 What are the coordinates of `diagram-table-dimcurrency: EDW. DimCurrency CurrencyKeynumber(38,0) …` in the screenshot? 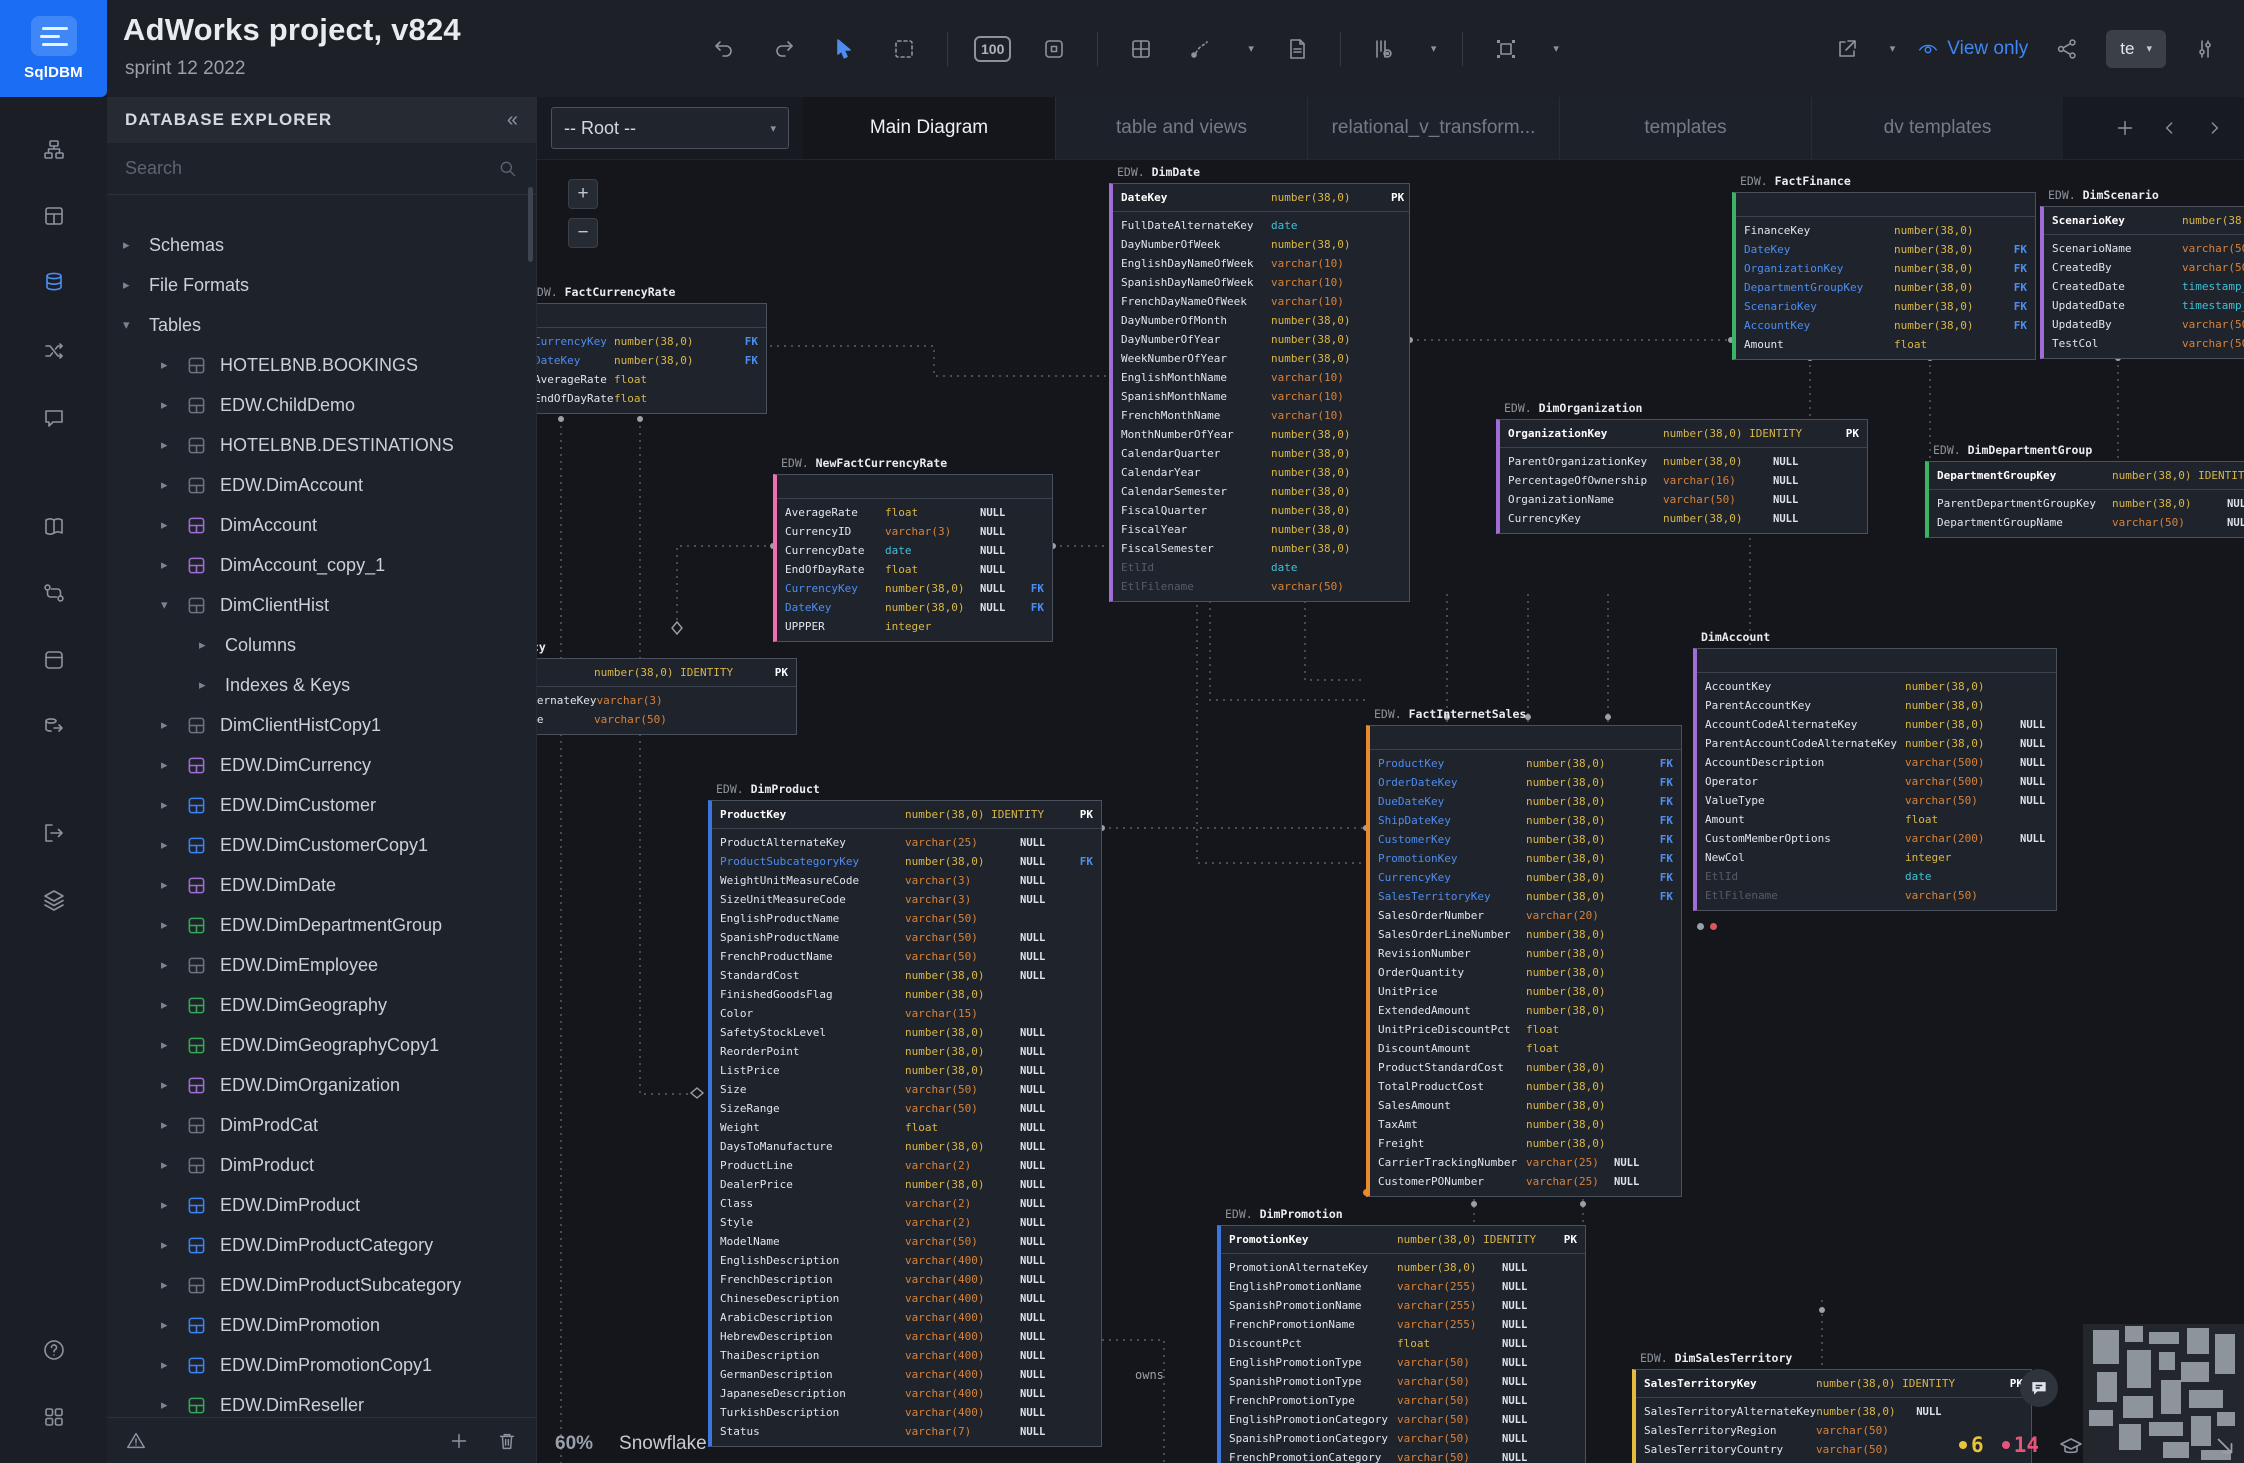 It's located at (667, 687).